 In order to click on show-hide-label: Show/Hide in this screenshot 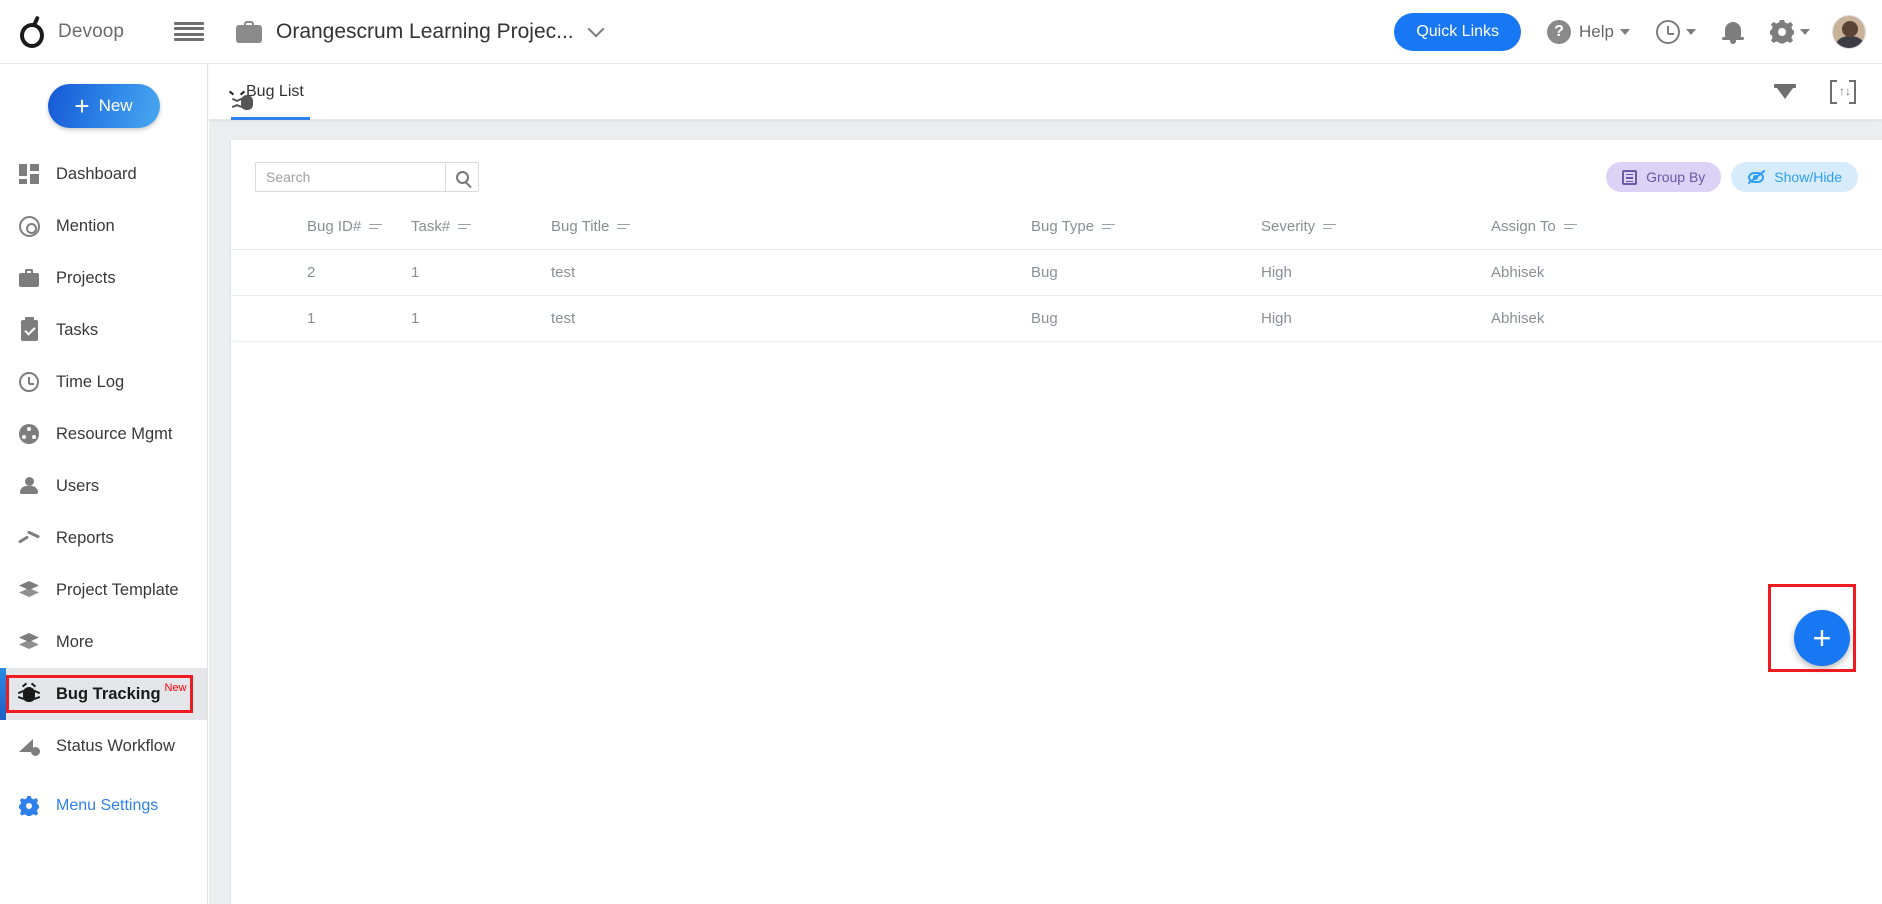, I will do `click(1808, 177)`.